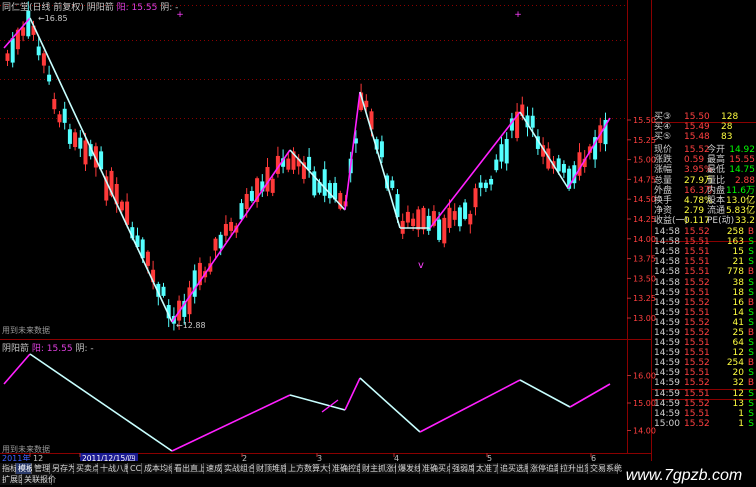  Describe the element at coordinates (63, 468) in the screenshot. I see `toolbar-button: 另存为` at that location.